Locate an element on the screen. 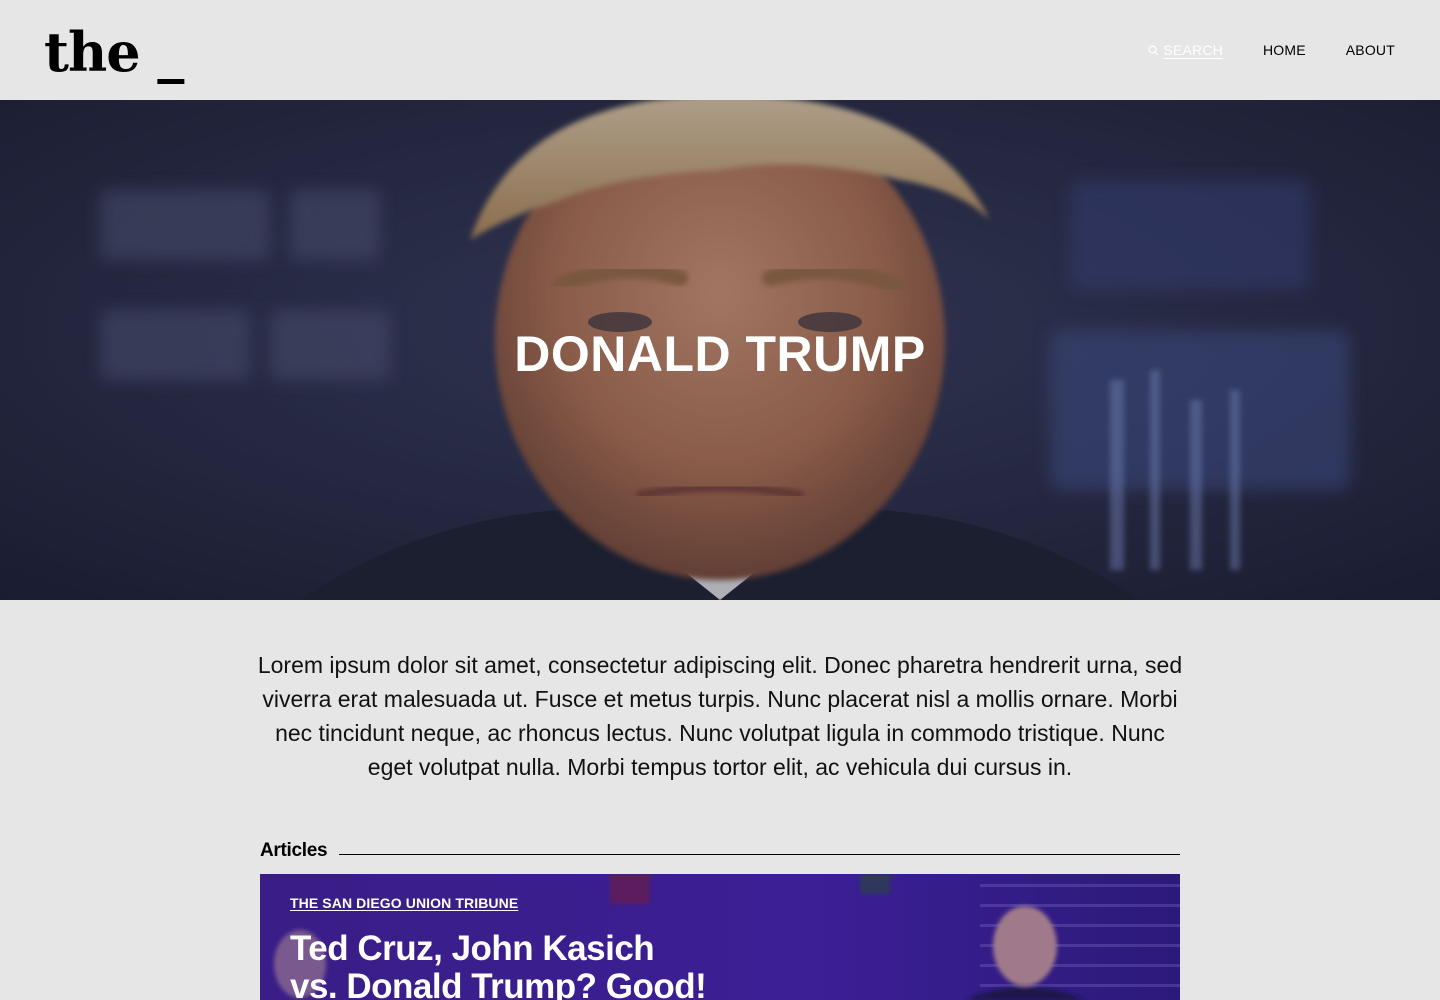 The height and width of the screenshot is (1000, 1440). main-nav: SEARCH HOME ABOUT is located at coordinates (1271, 50).